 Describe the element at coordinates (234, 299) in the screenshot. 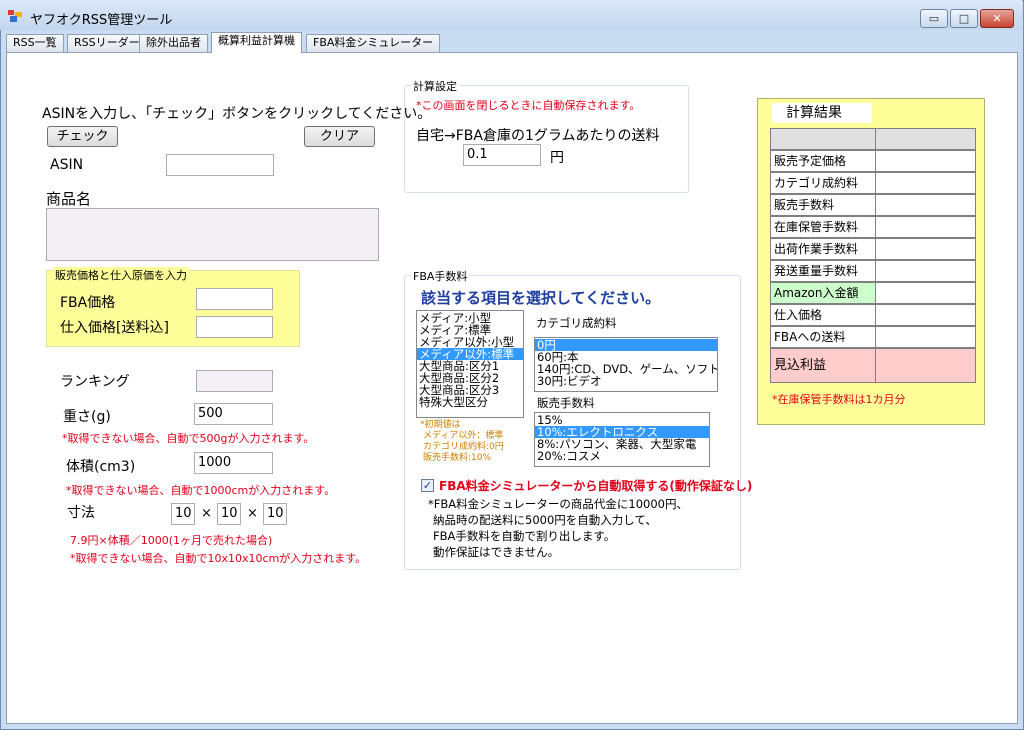

I see `fba-price-input` at that location.